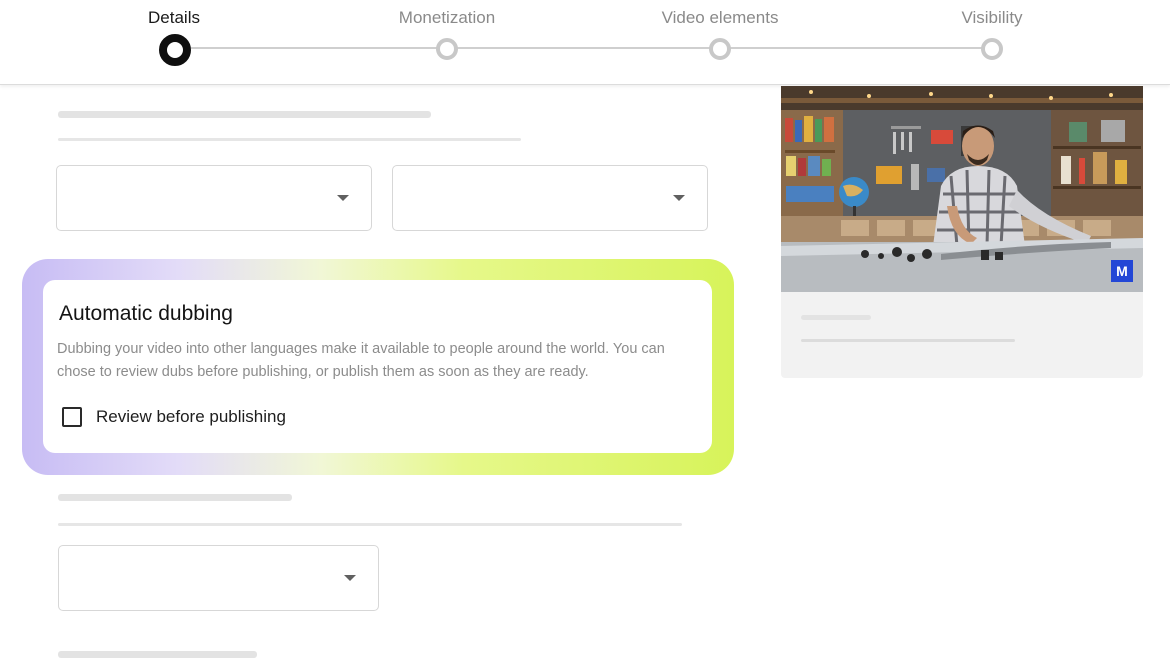 Image resolution: width=1170 pixels, height=661 pixels. What do you see at coordinates (720, 49) in the screenshot?
I see `step-video-elements-dot-icon` at bounding box center [720, 49].